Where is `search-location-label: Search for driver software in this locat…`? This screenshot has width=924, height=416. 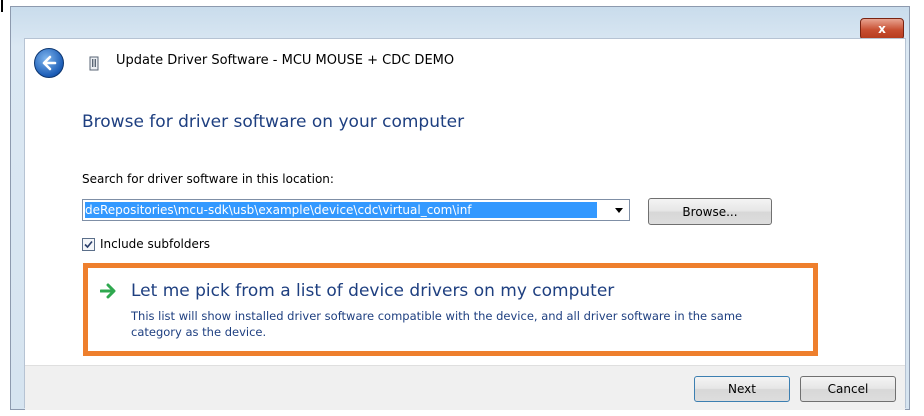 search-location-label: Search for driver software in this locat… is located at coordinates (208, 179).